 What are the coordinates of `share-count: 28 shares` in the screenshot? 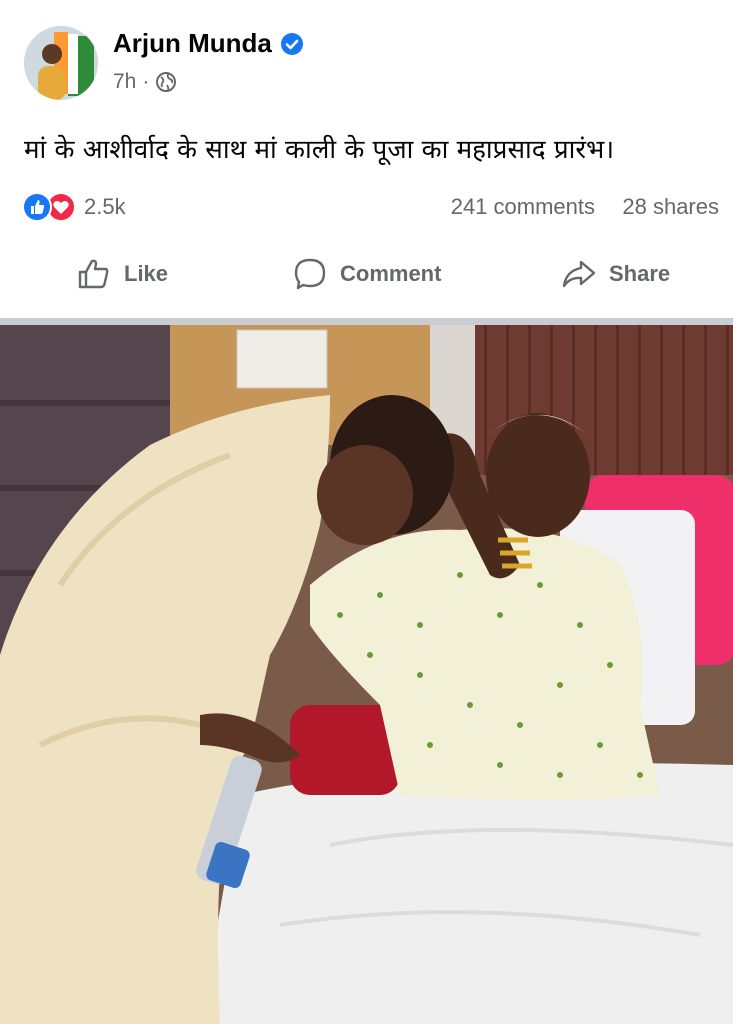 It's located at (670, 207).